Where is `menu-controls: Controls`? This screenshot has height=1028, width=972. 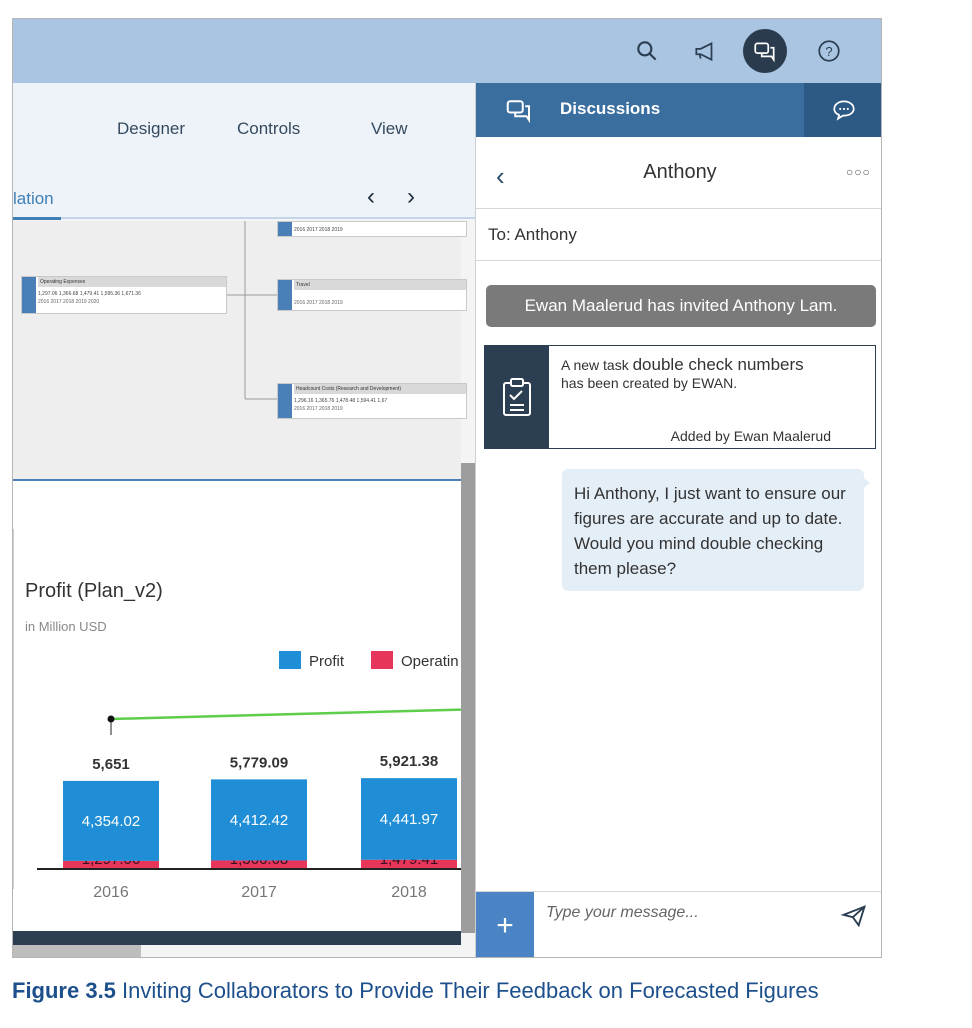 menu-controls: Controls is located at coordinates (268, 129).